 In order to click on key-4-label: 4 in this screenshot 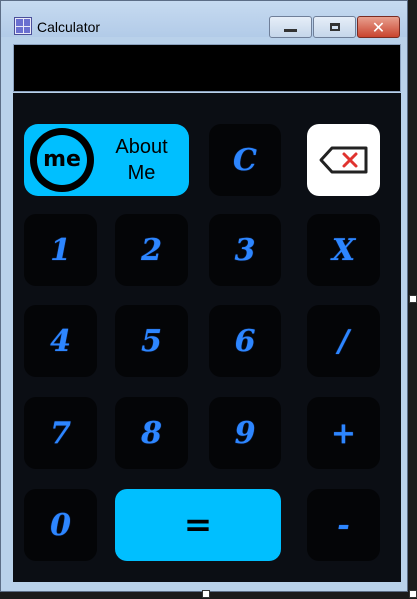, I will do `click(60, 341)`.